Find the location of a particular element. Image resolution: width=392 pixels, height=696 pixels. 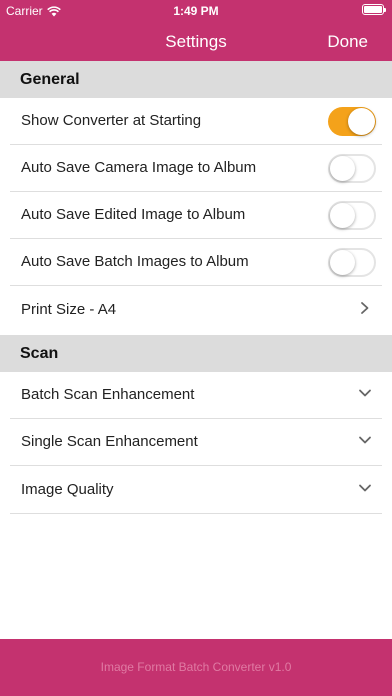

row-label: Auto Save Batch Images to Album is located at coordinates (135, 261).